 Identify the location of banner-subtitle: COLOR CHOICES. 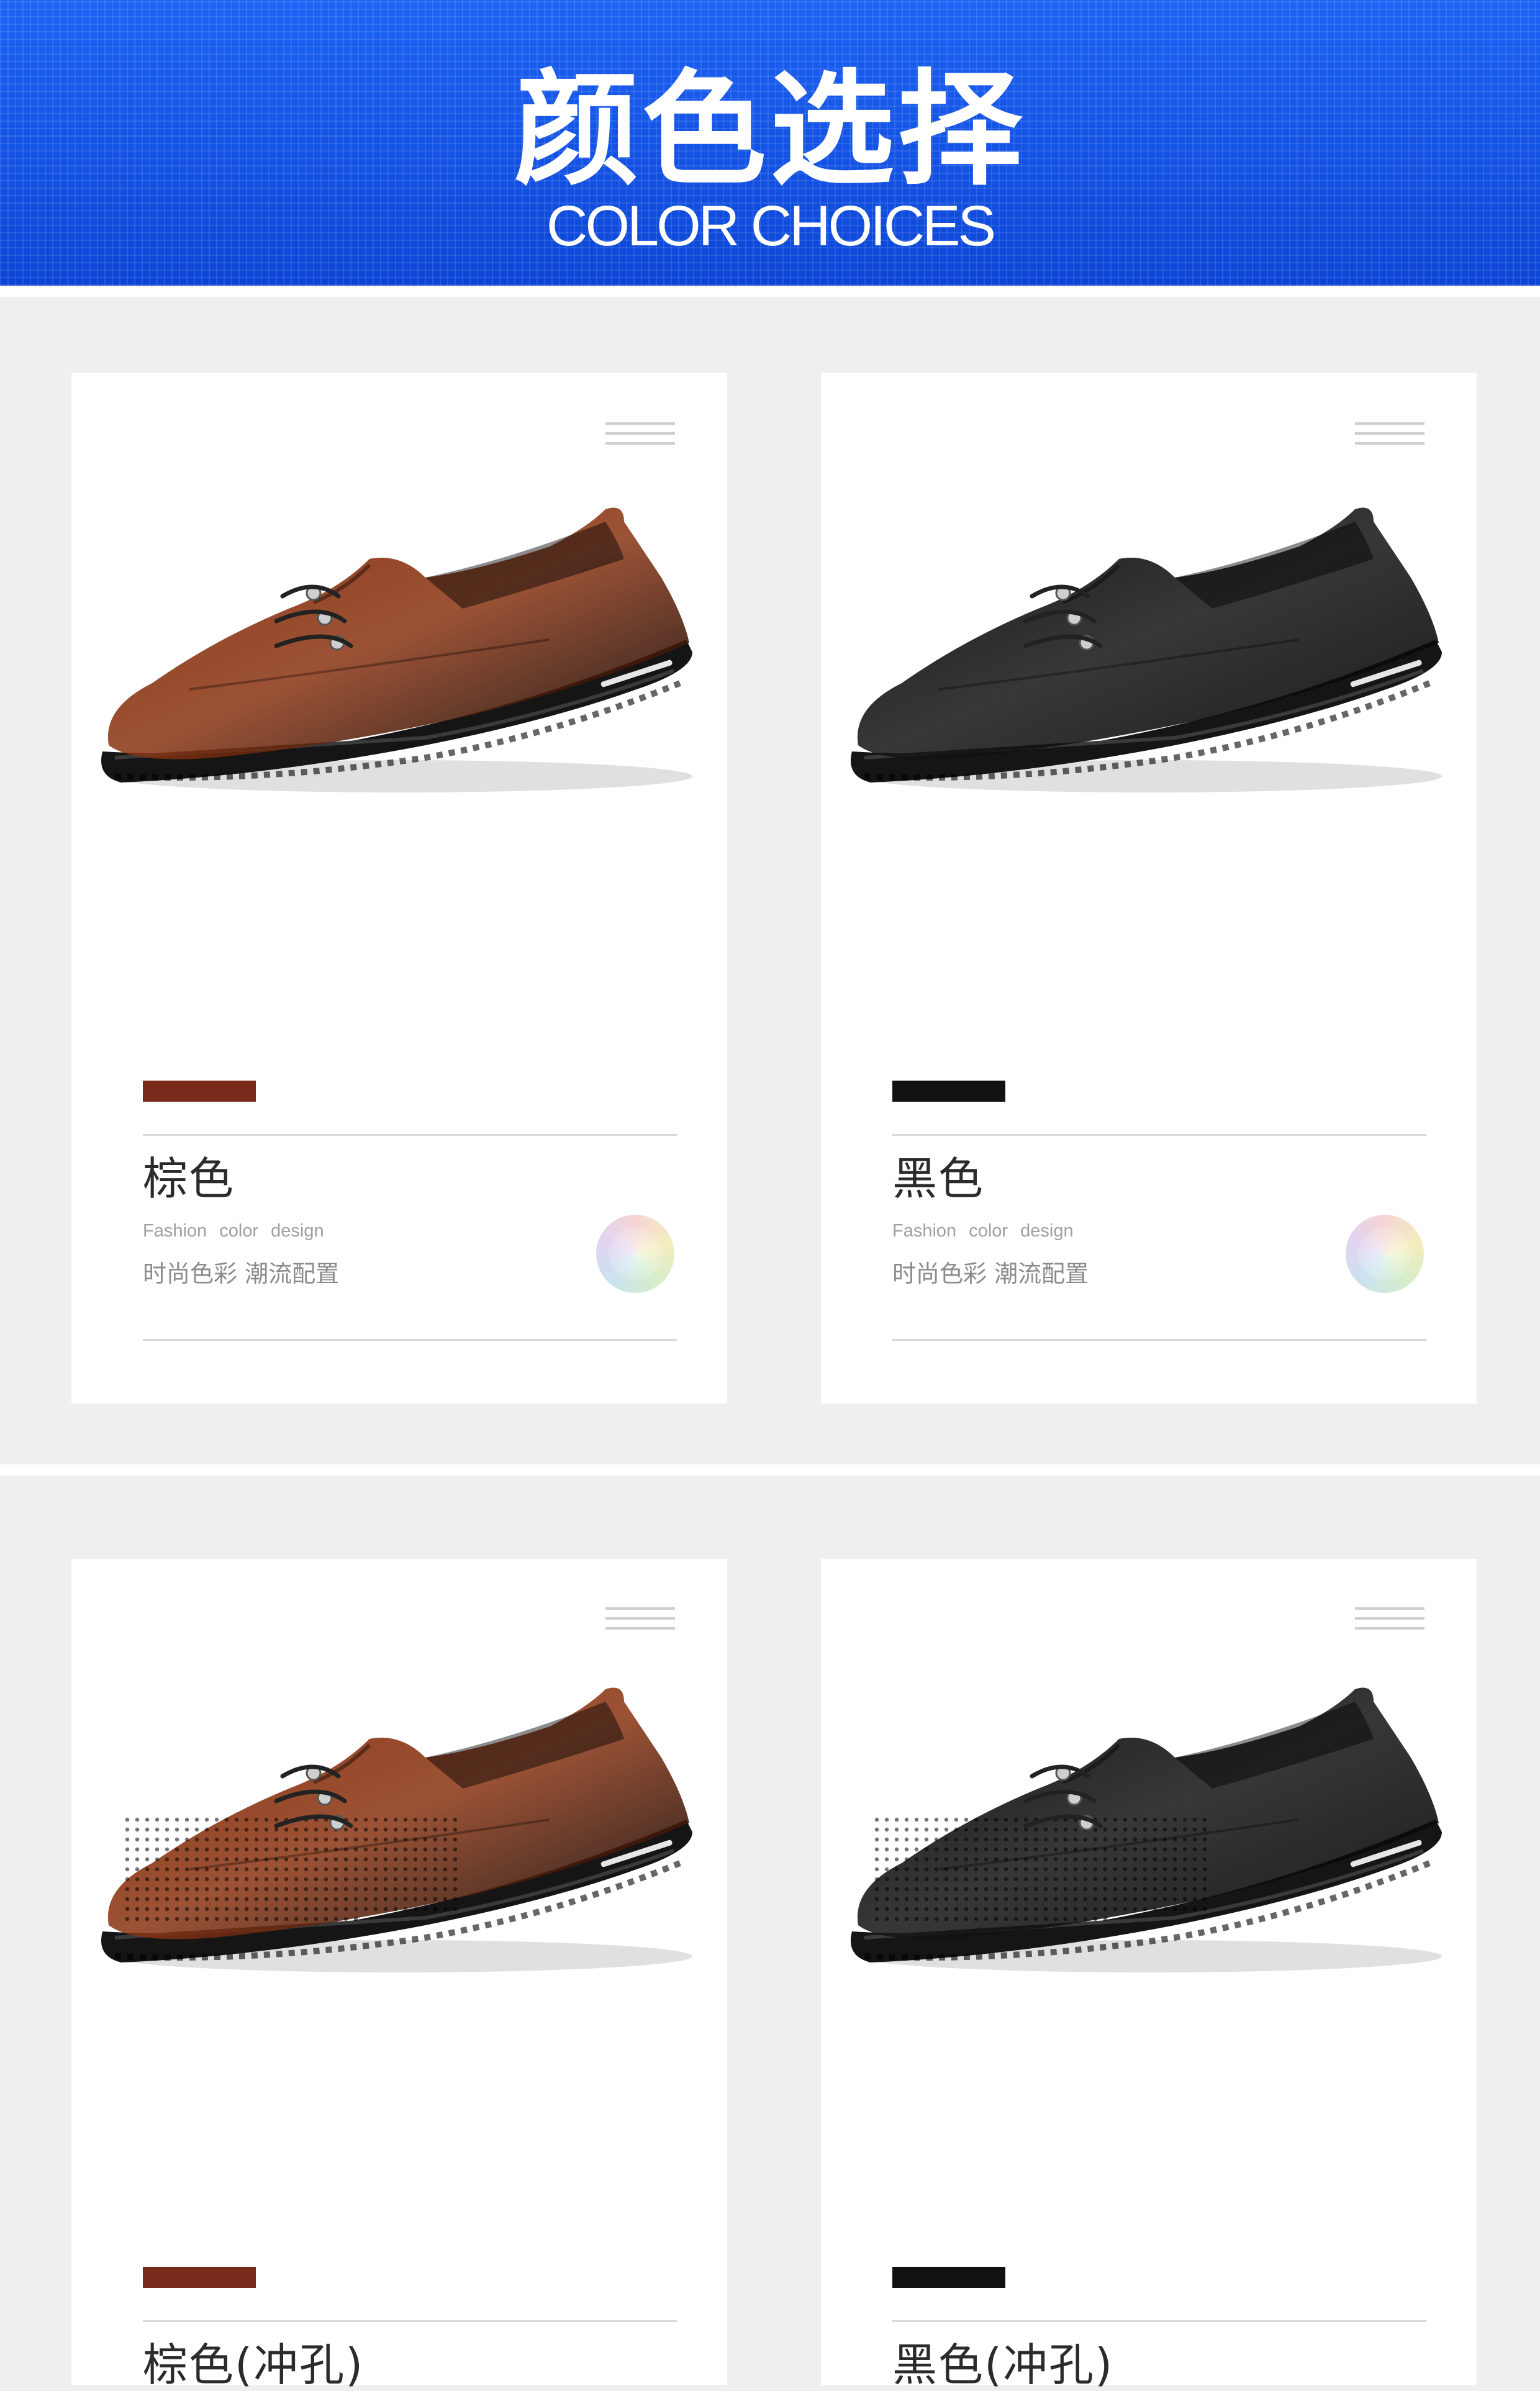
(771, 226).